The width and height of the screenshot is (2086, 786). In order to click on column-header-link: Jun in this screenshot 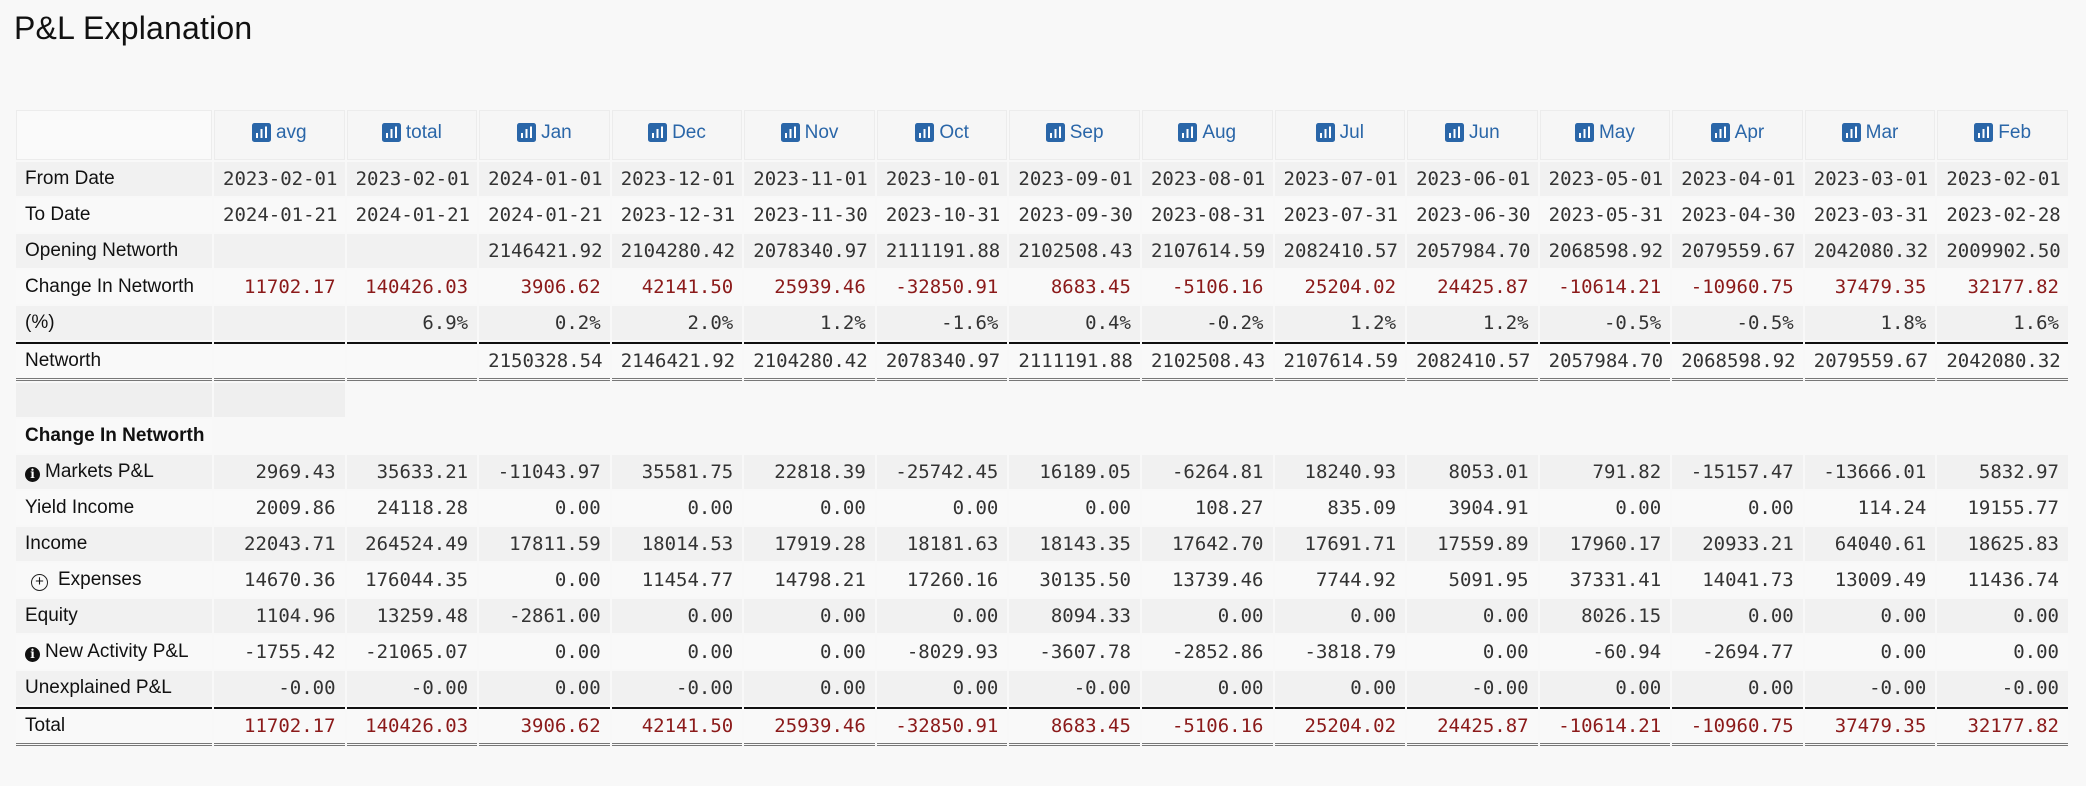, I will do `click(1472, 133)`.